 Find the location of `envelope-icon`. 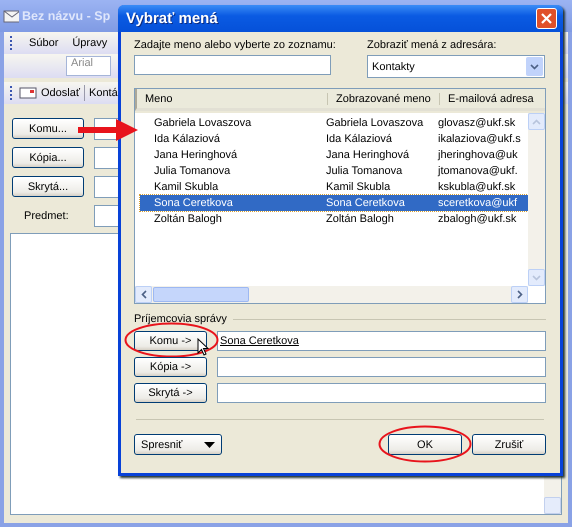

envelope-icon is located at coordinates (28, 93).